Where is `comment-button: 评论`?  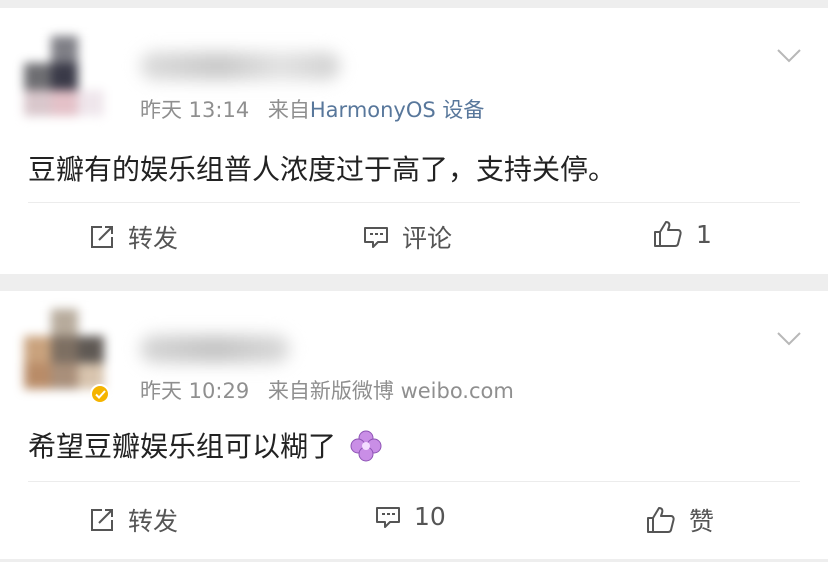
comment-button: 评论 is located at coordinates (407, 237).